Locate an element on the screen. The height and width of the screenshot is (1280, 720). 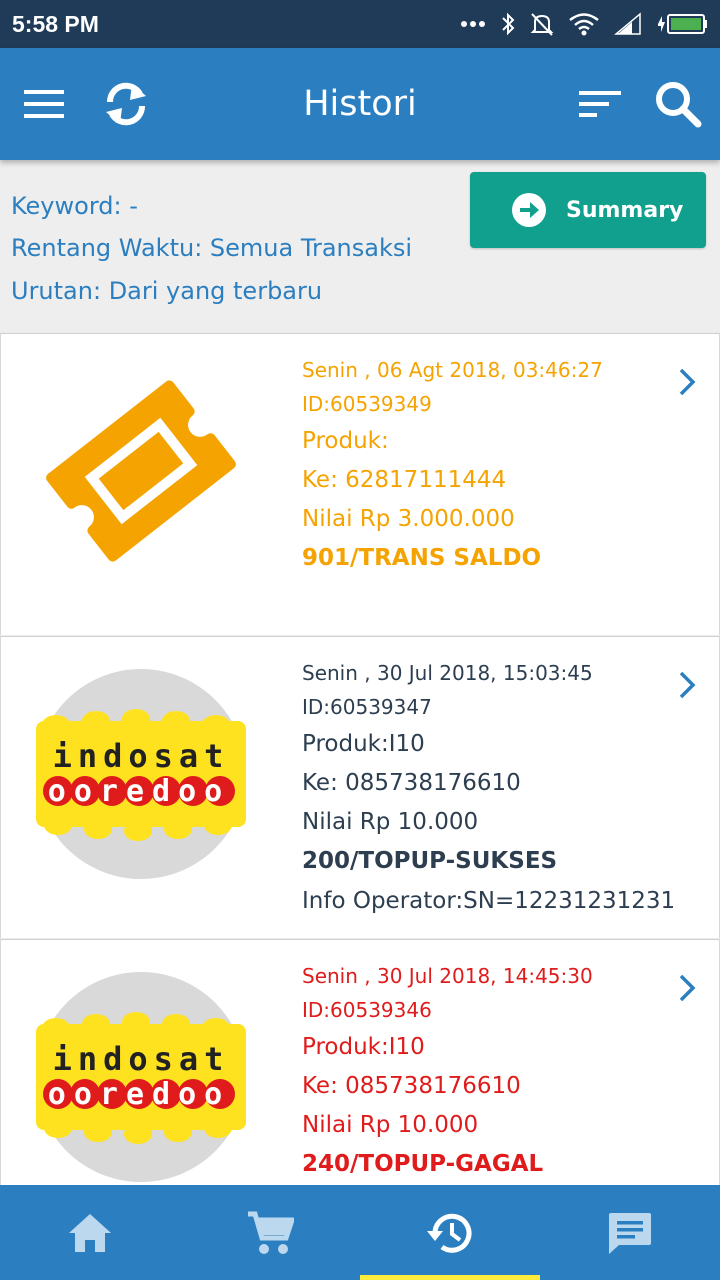
nav-history is located at coordinates (450, 1232).